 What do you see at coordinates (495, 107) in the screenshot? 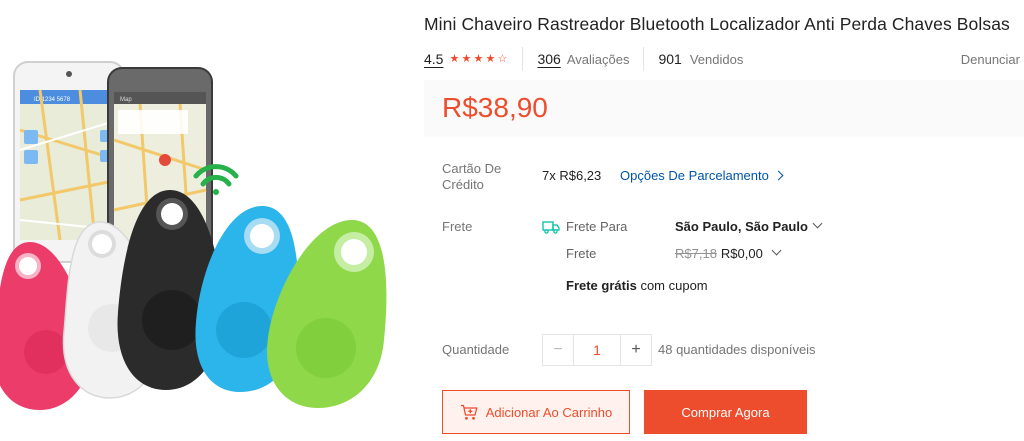
I see `product-price: R$38,90` at bounding box center [495, 107].